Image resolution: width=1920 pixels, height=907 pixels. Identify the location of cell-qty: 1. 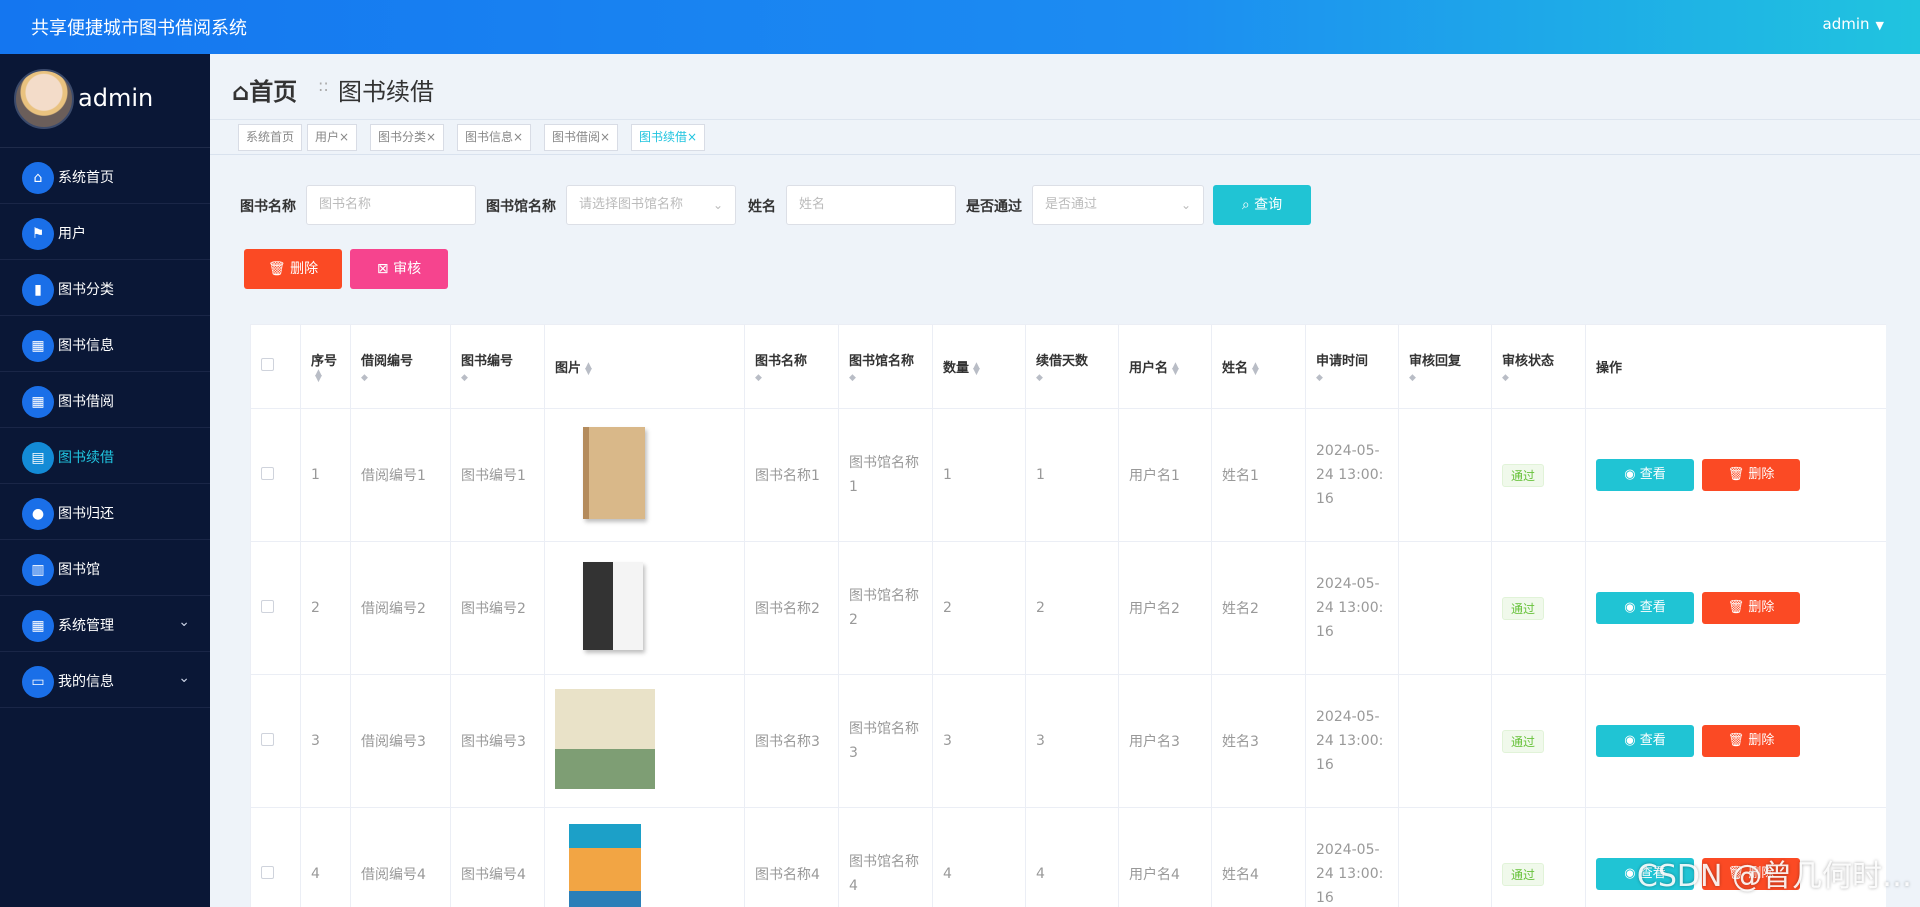
(979, 475).